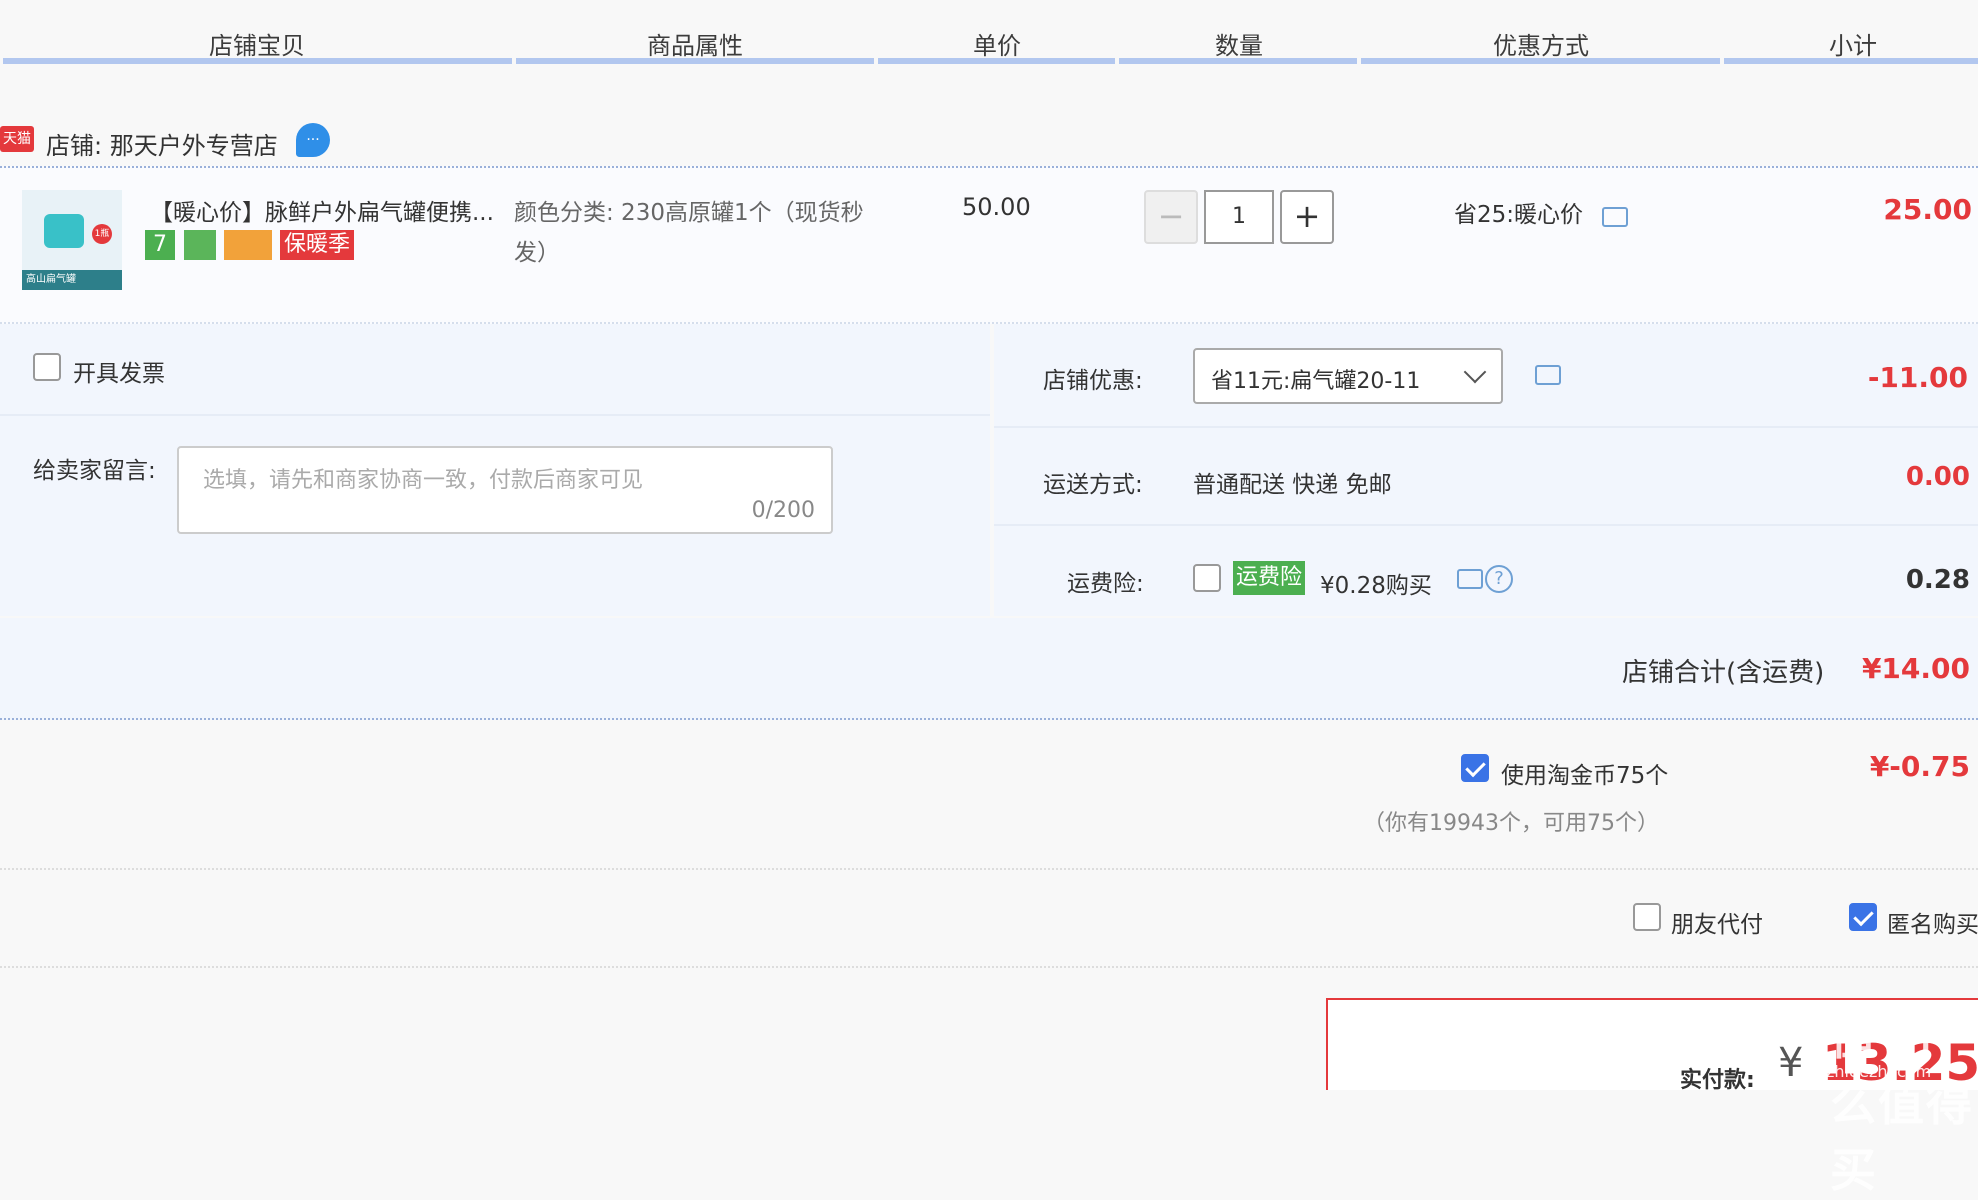 This screenshot has width=1978, height=1200. What do you see at coordinates (997, 46) in the screenshot?
I see `column-header-price: 单价` at bounding box center [997, 46].